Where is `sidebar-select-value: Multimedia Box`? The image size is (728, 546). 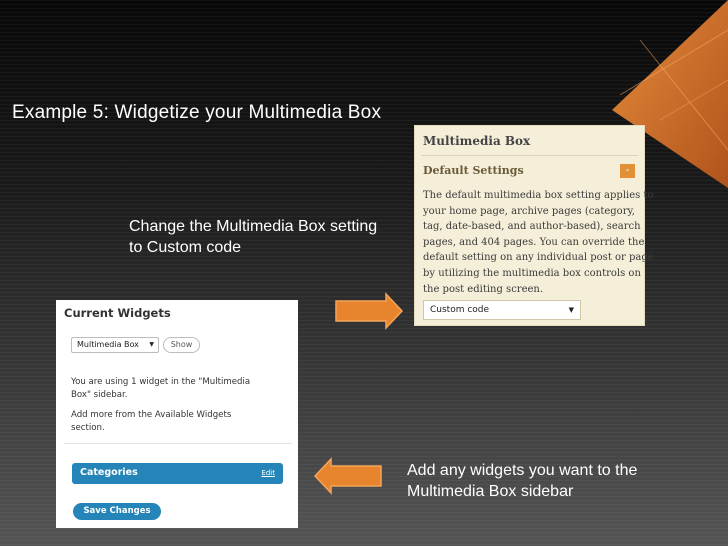
sidebar-select-value: Multimedia Box is located at coordinates (108, 344).